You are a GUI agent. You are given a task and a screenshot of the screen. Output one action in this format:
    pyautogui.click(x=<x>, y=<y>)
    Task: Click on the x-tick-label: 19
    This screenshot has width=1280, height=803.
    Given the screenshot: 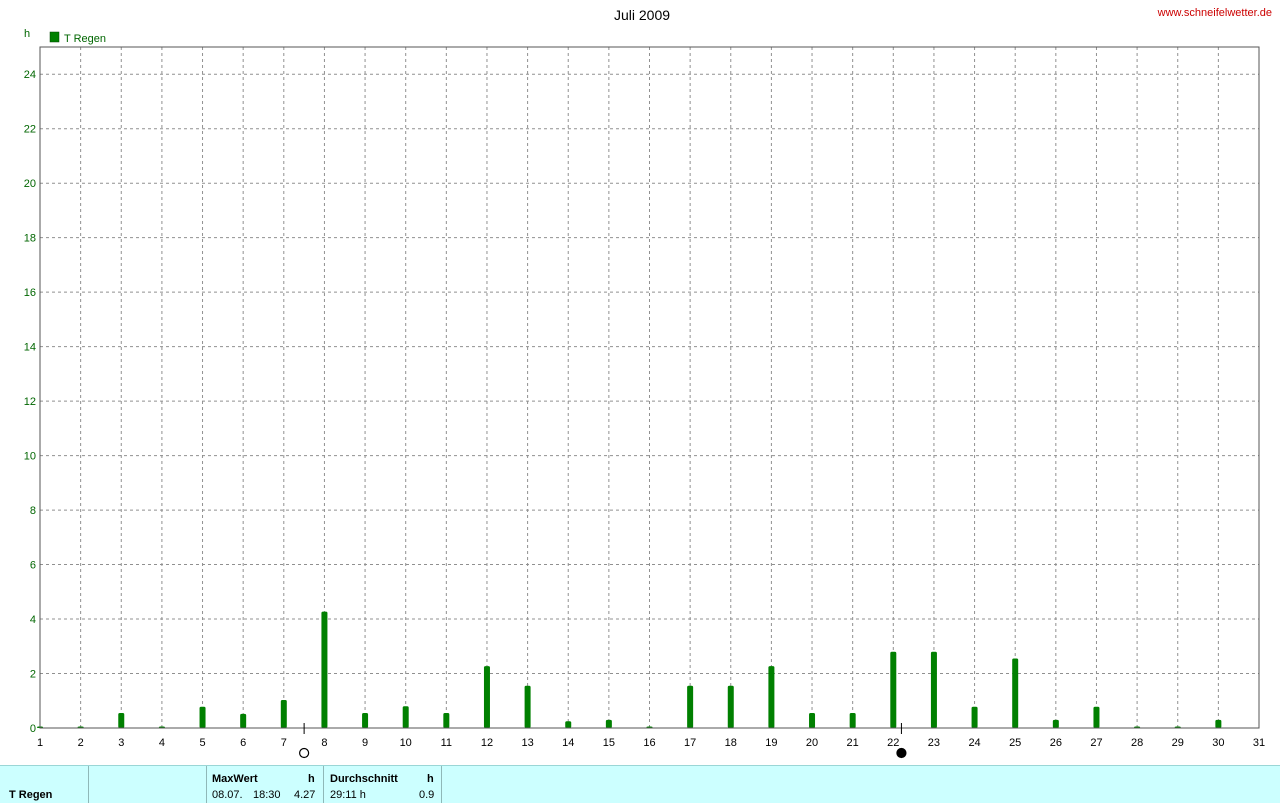 What is the action you would take?
    pyautogui.click(x=771, y=743)
    